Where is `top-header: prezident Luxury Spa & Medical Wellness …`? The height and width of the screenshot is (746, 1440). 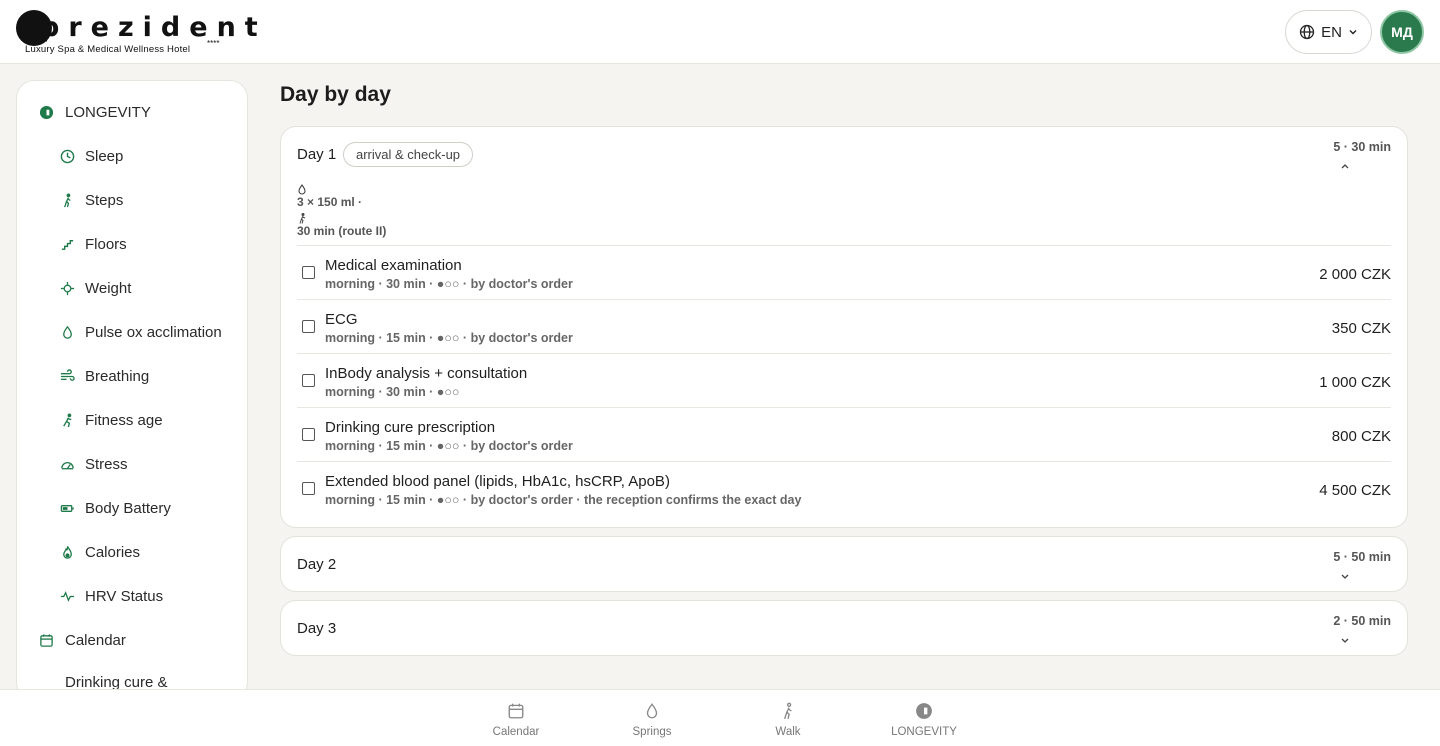 top-header: prezident Luxury Spa & Medical Wellness … is located at coordinates (720, 32).